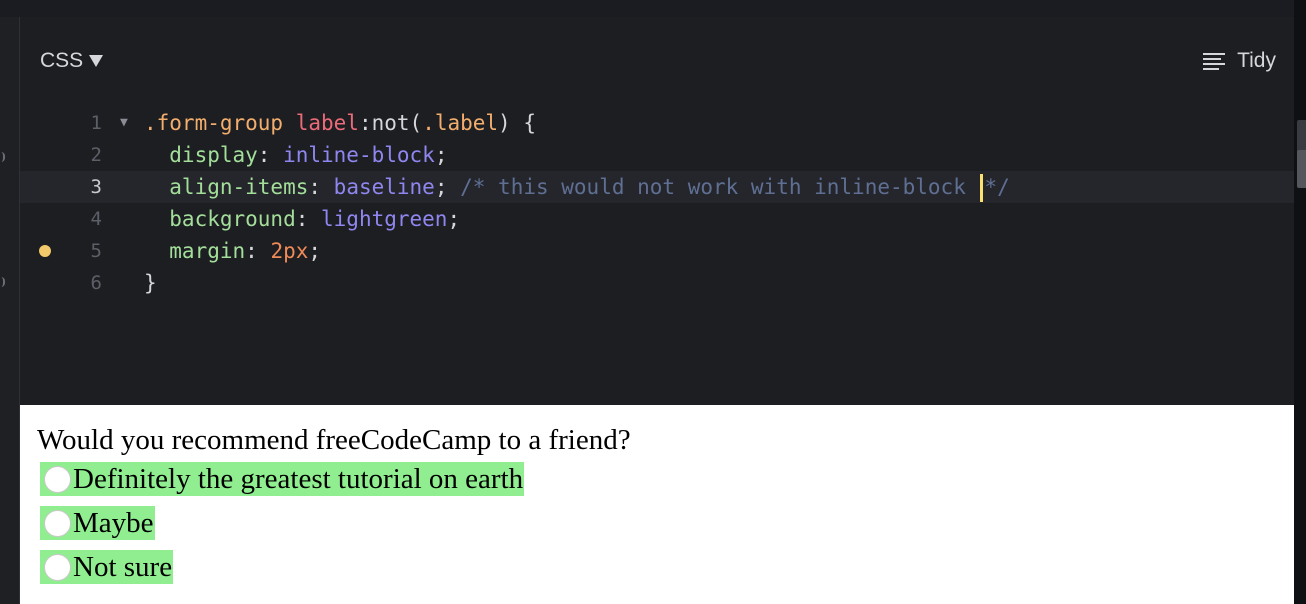 Image resolution: width=1306 pixels, height=604 pixels. I want to click on code-token: /* this would not work with inline-block, so click(719, 187).